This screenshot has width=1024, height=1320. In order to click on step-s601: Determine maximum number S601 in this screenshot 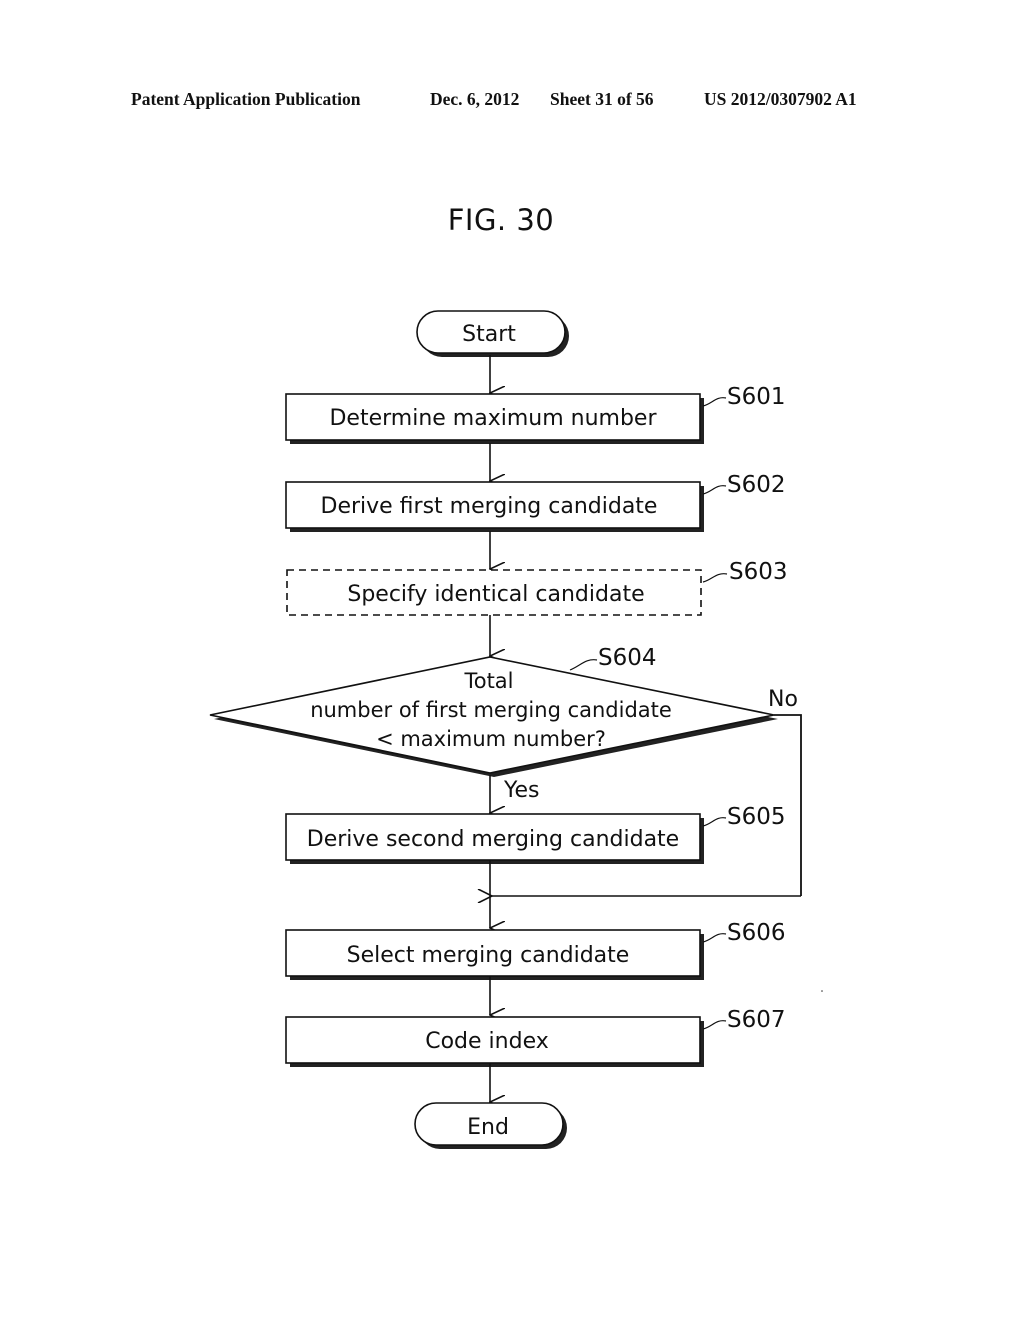, I will do `click(535, 414)`.